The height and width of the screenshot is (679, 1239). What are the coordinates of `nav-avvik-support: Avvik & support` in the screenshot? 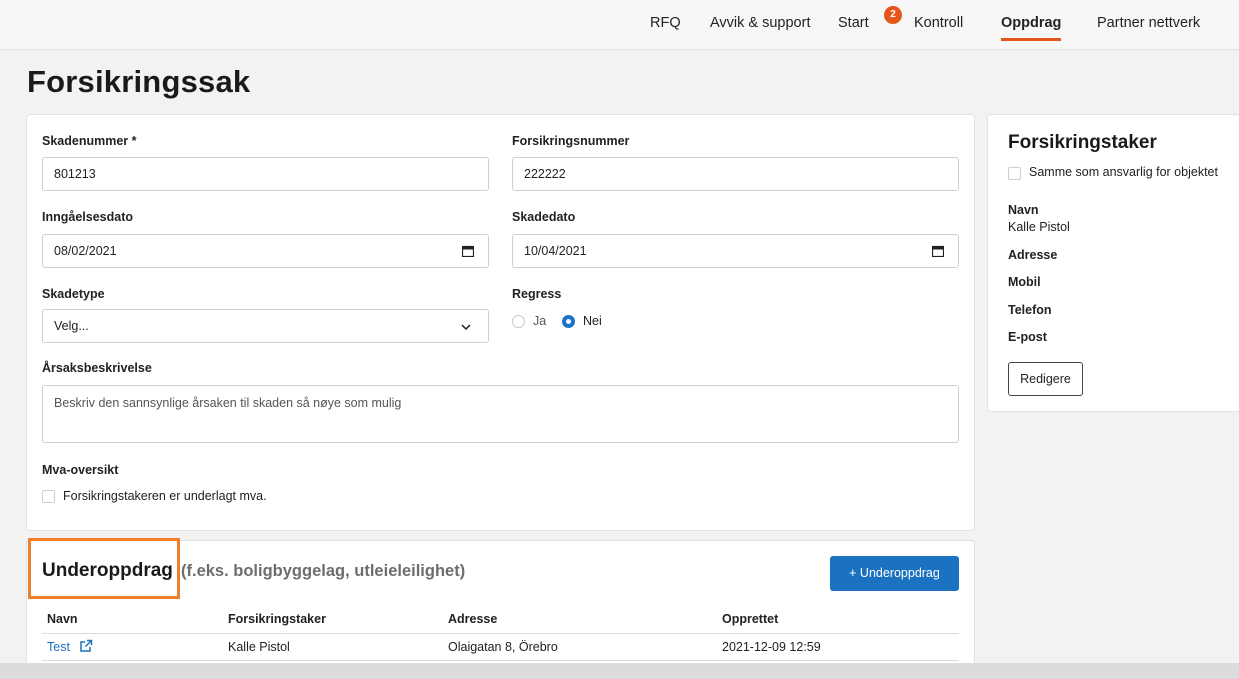 It's located at (760, 23).